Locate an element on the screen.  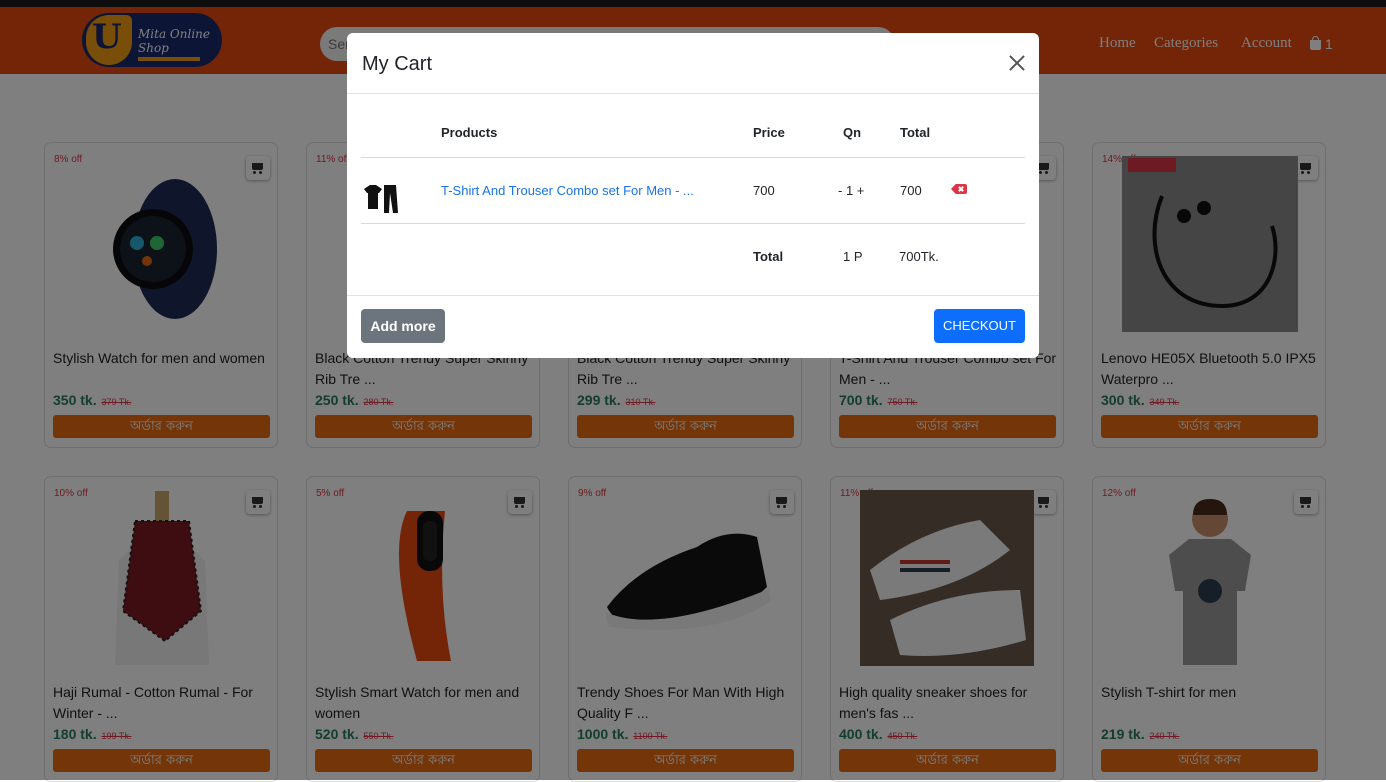
remove-item-icon is located at coordinates (959, 189).